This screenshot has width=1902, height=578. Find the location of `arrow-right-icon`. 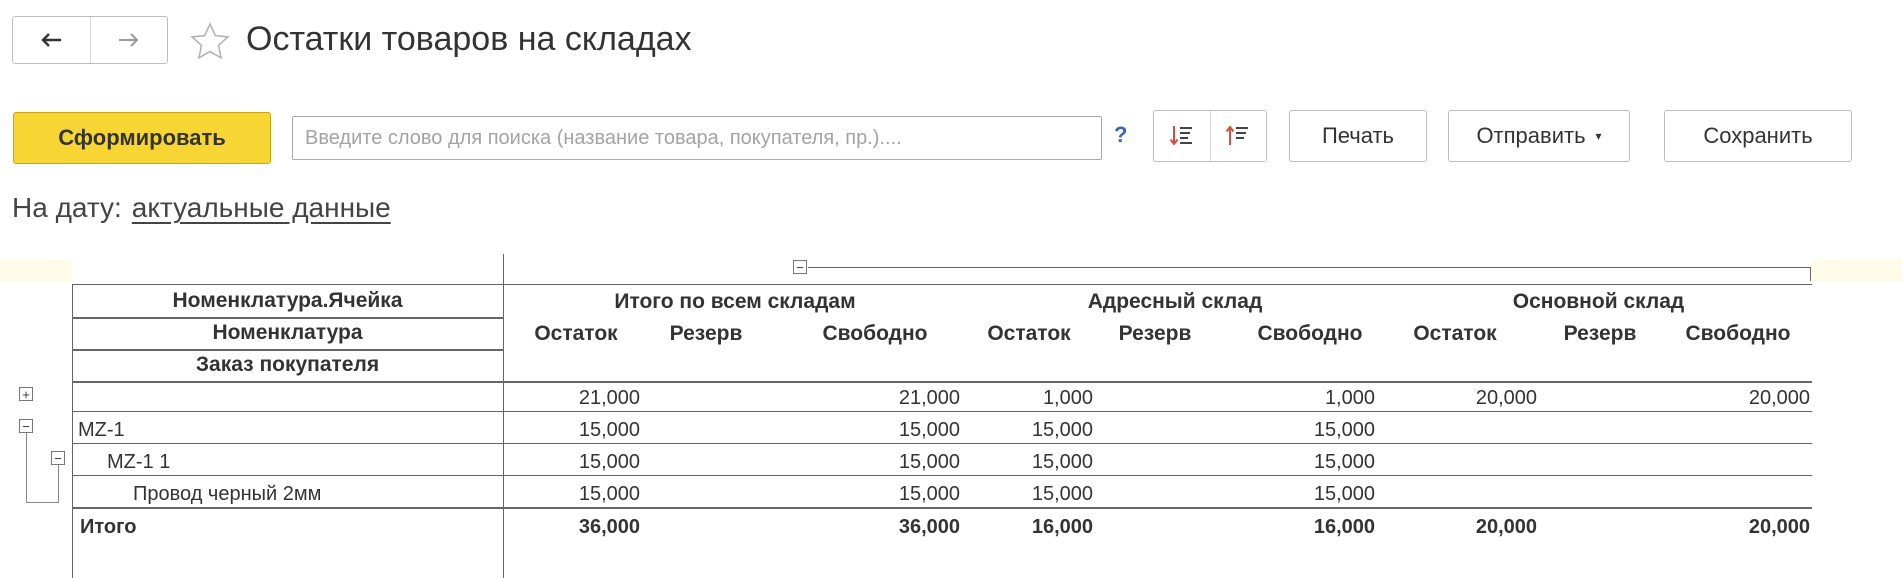

arrow-right-icon is located at coordinates (128, 40).